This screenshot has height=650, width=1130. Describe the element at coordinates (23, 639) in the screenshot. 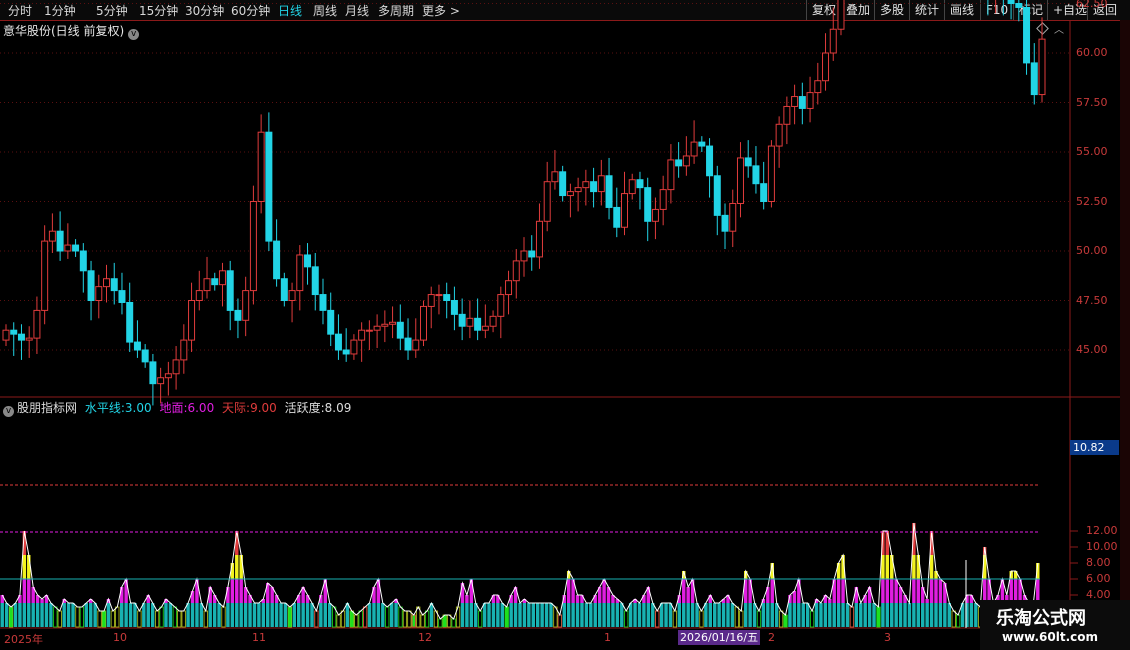

I see `x-label-2025: 2025年` at that location.